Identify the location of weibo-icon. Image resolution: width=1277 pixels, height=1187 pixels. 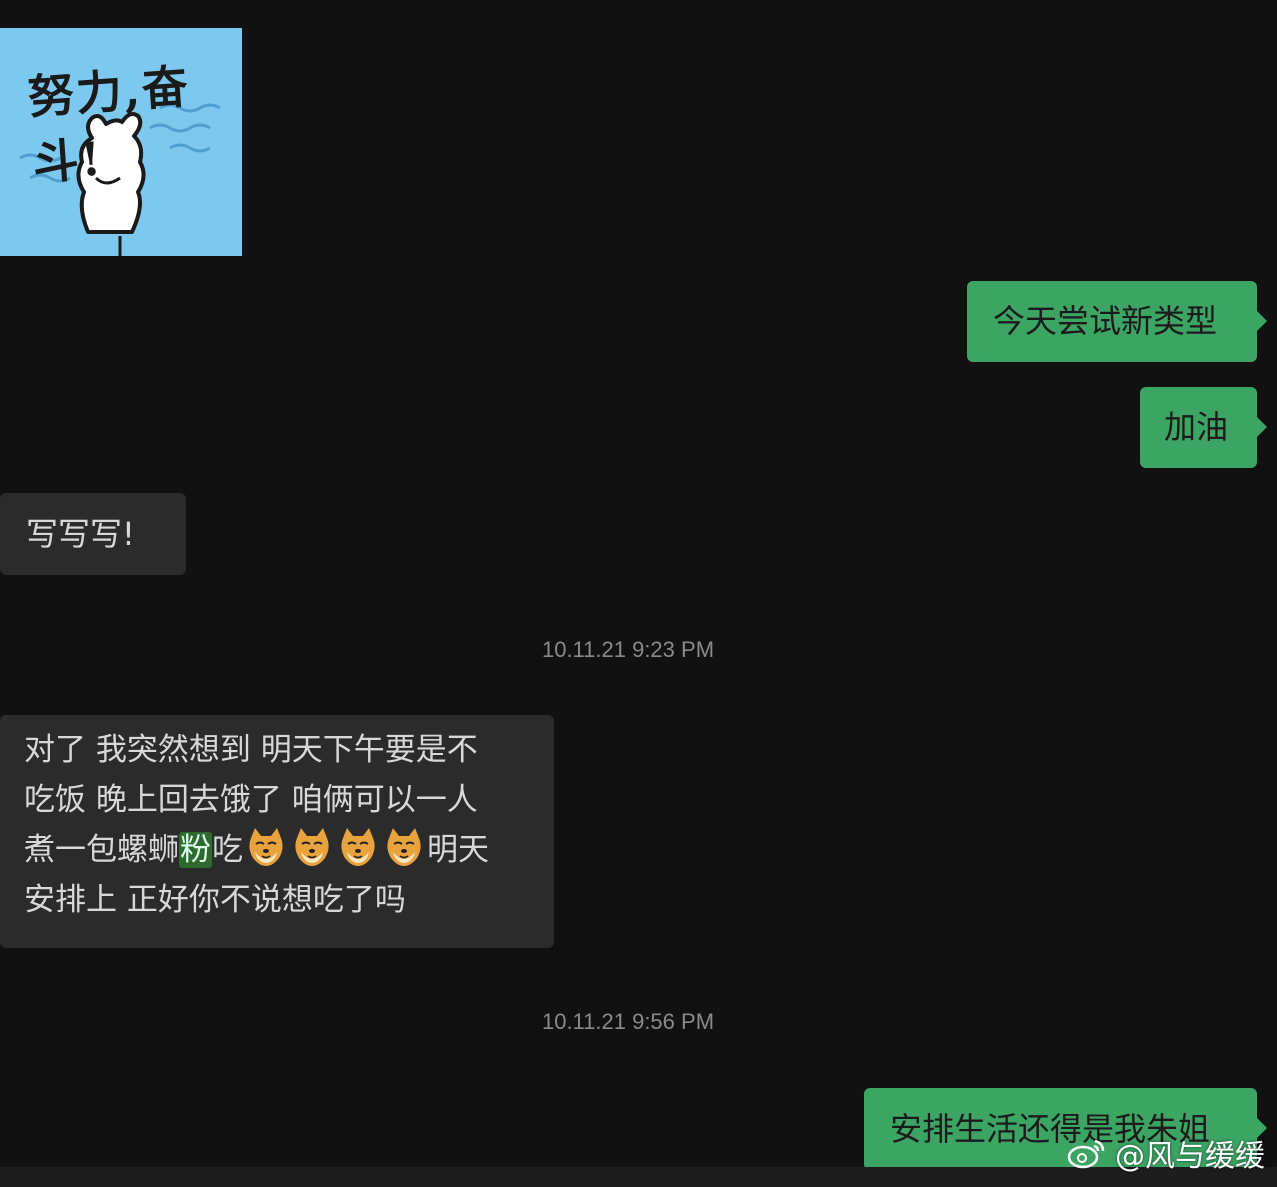
(1086, 1154).